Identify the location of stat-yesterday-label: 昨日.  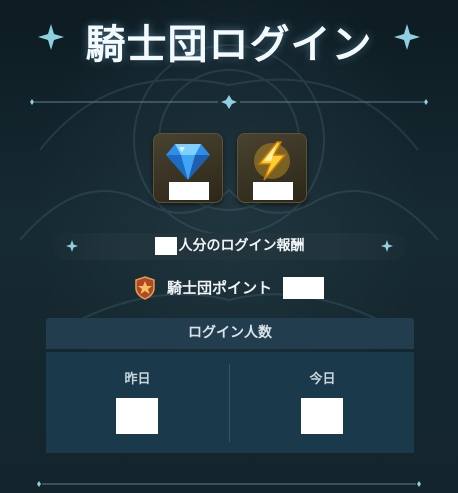
(137, 379).